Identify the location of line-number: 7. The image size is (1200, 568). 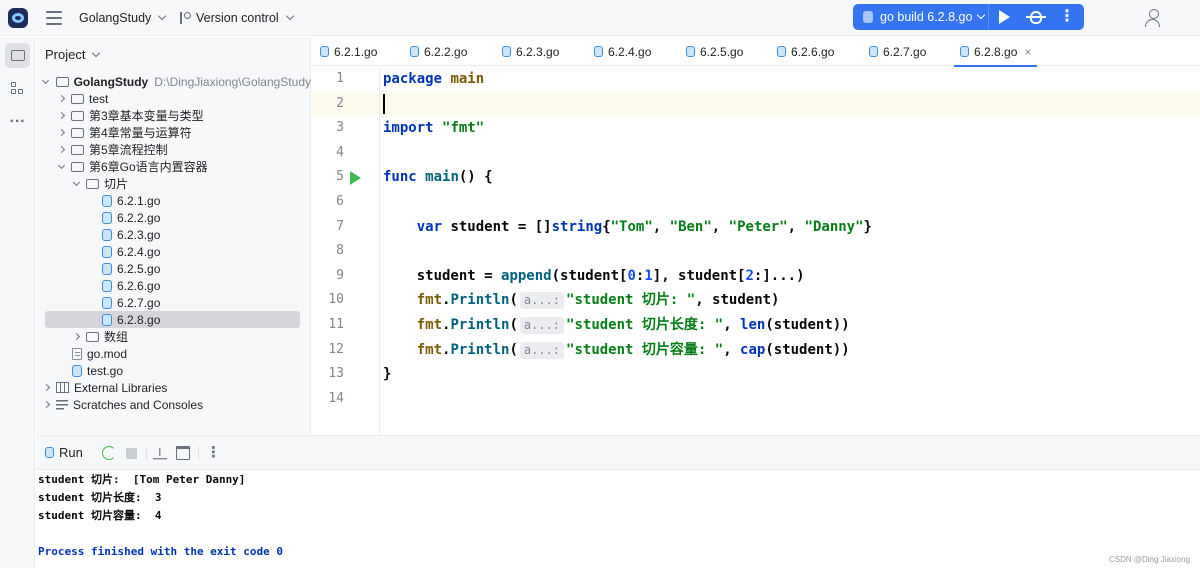
(340, 226).